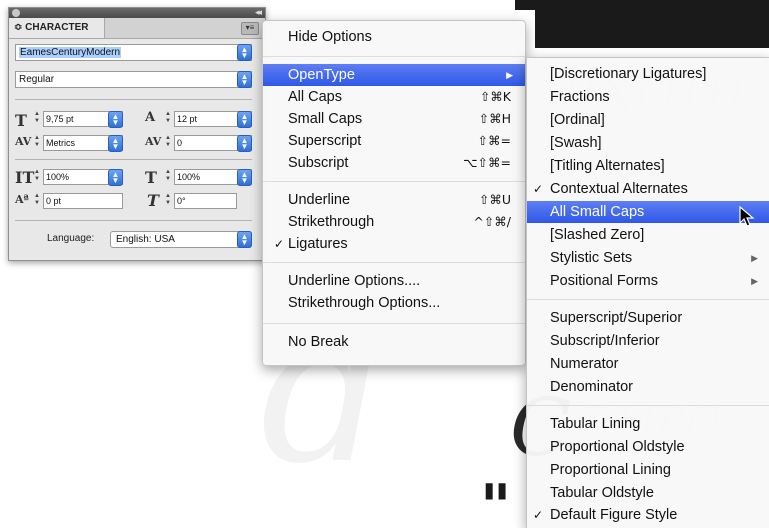 This screenshot has height=528, width=769. I want to click on close-icon, so click(16, 13).